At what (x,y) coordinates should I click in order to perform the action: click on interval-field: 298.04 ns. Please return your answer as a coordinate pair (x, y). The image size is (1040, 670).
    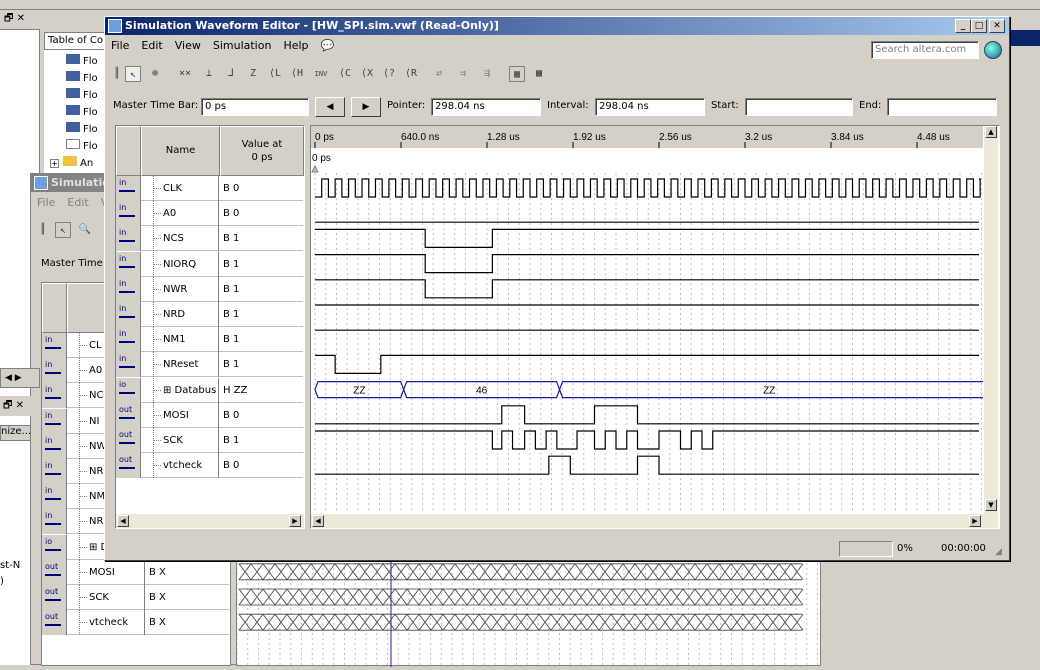
    Looking at the image, I should click on (650, 107).